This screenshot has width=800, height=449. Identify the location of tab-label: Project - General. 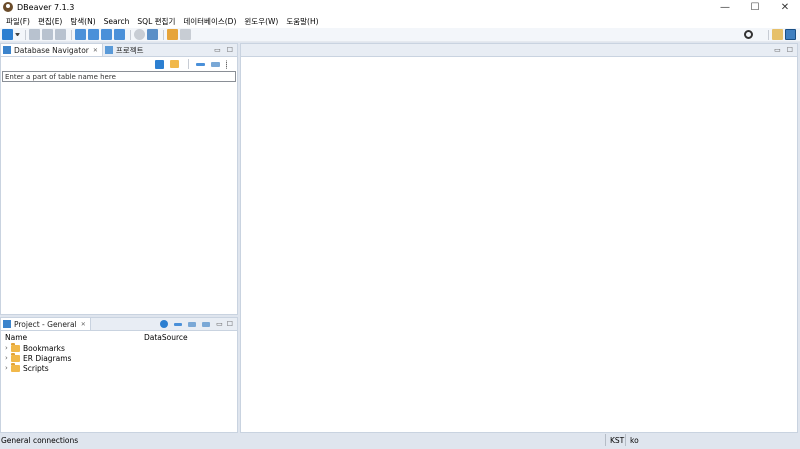
(45, 324).